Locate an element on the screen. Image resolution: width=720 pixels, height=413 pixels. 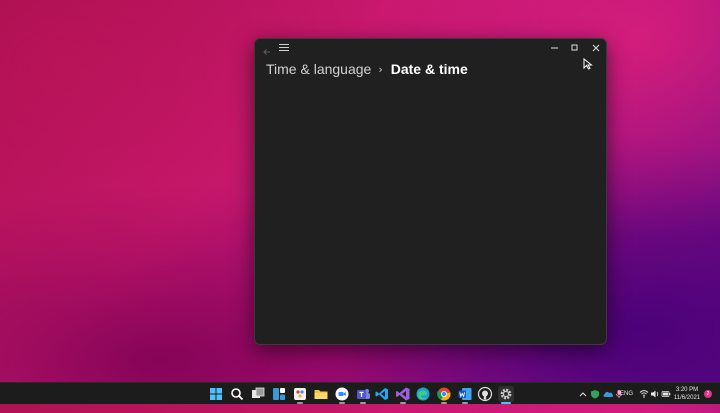
edge-app-button is located at coordinates (423, 394).